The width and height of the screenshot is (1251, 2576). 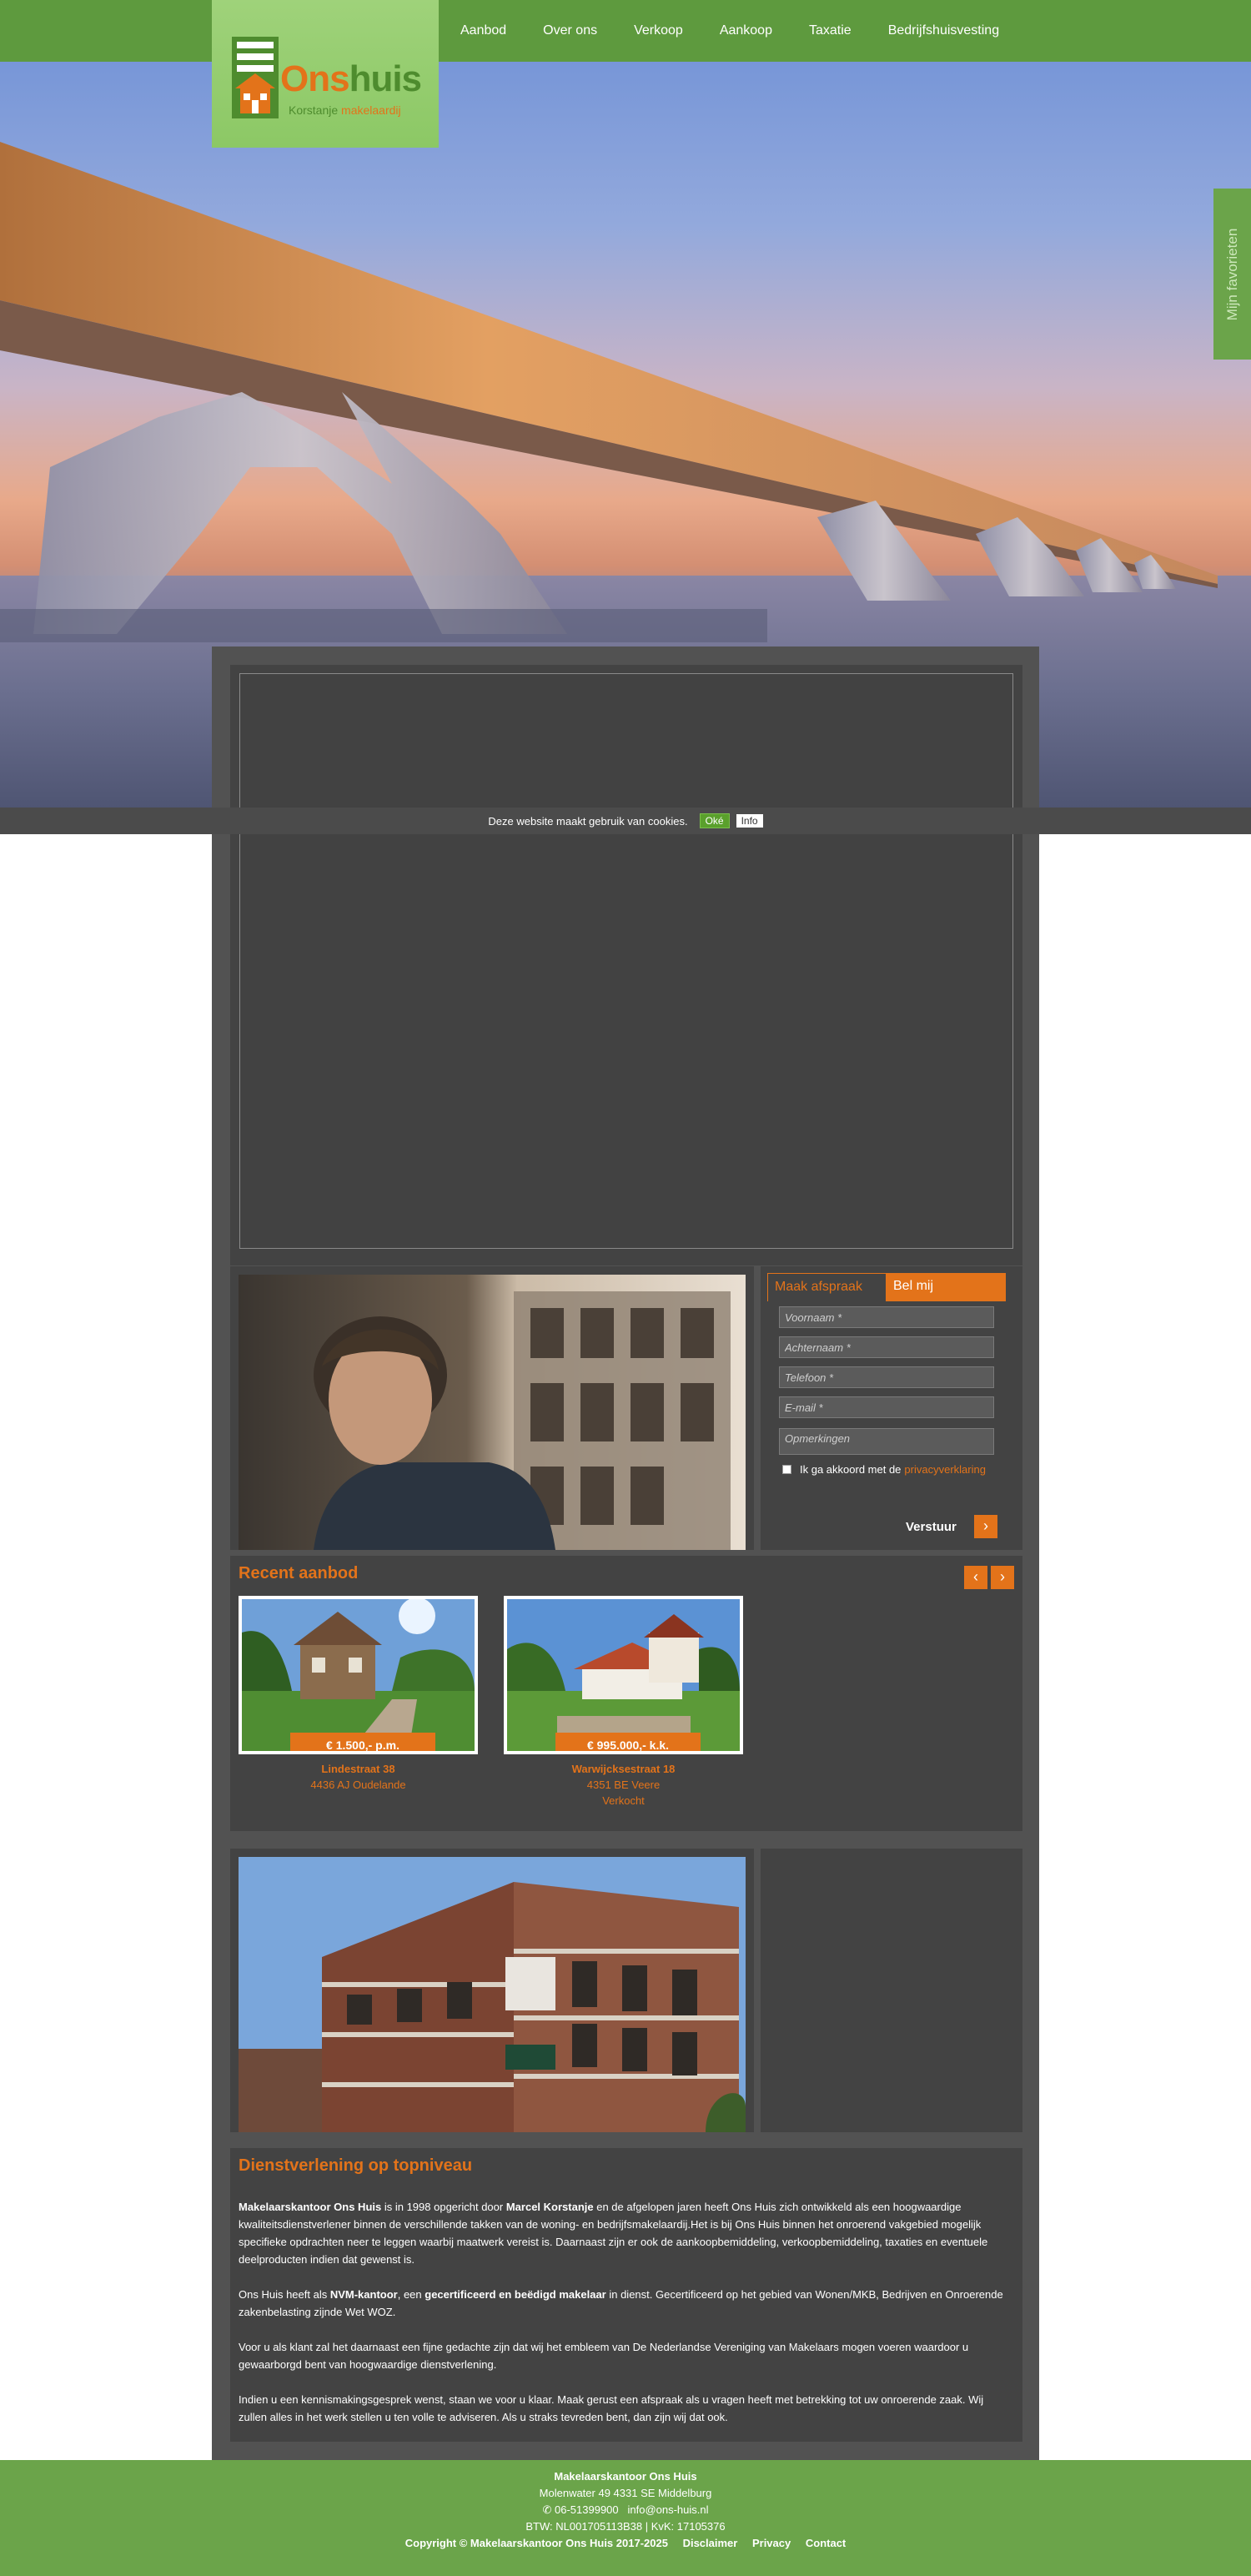 I want to click on form-tabs: Maak afspraak Bel mij, so click(x=886, y=1287).